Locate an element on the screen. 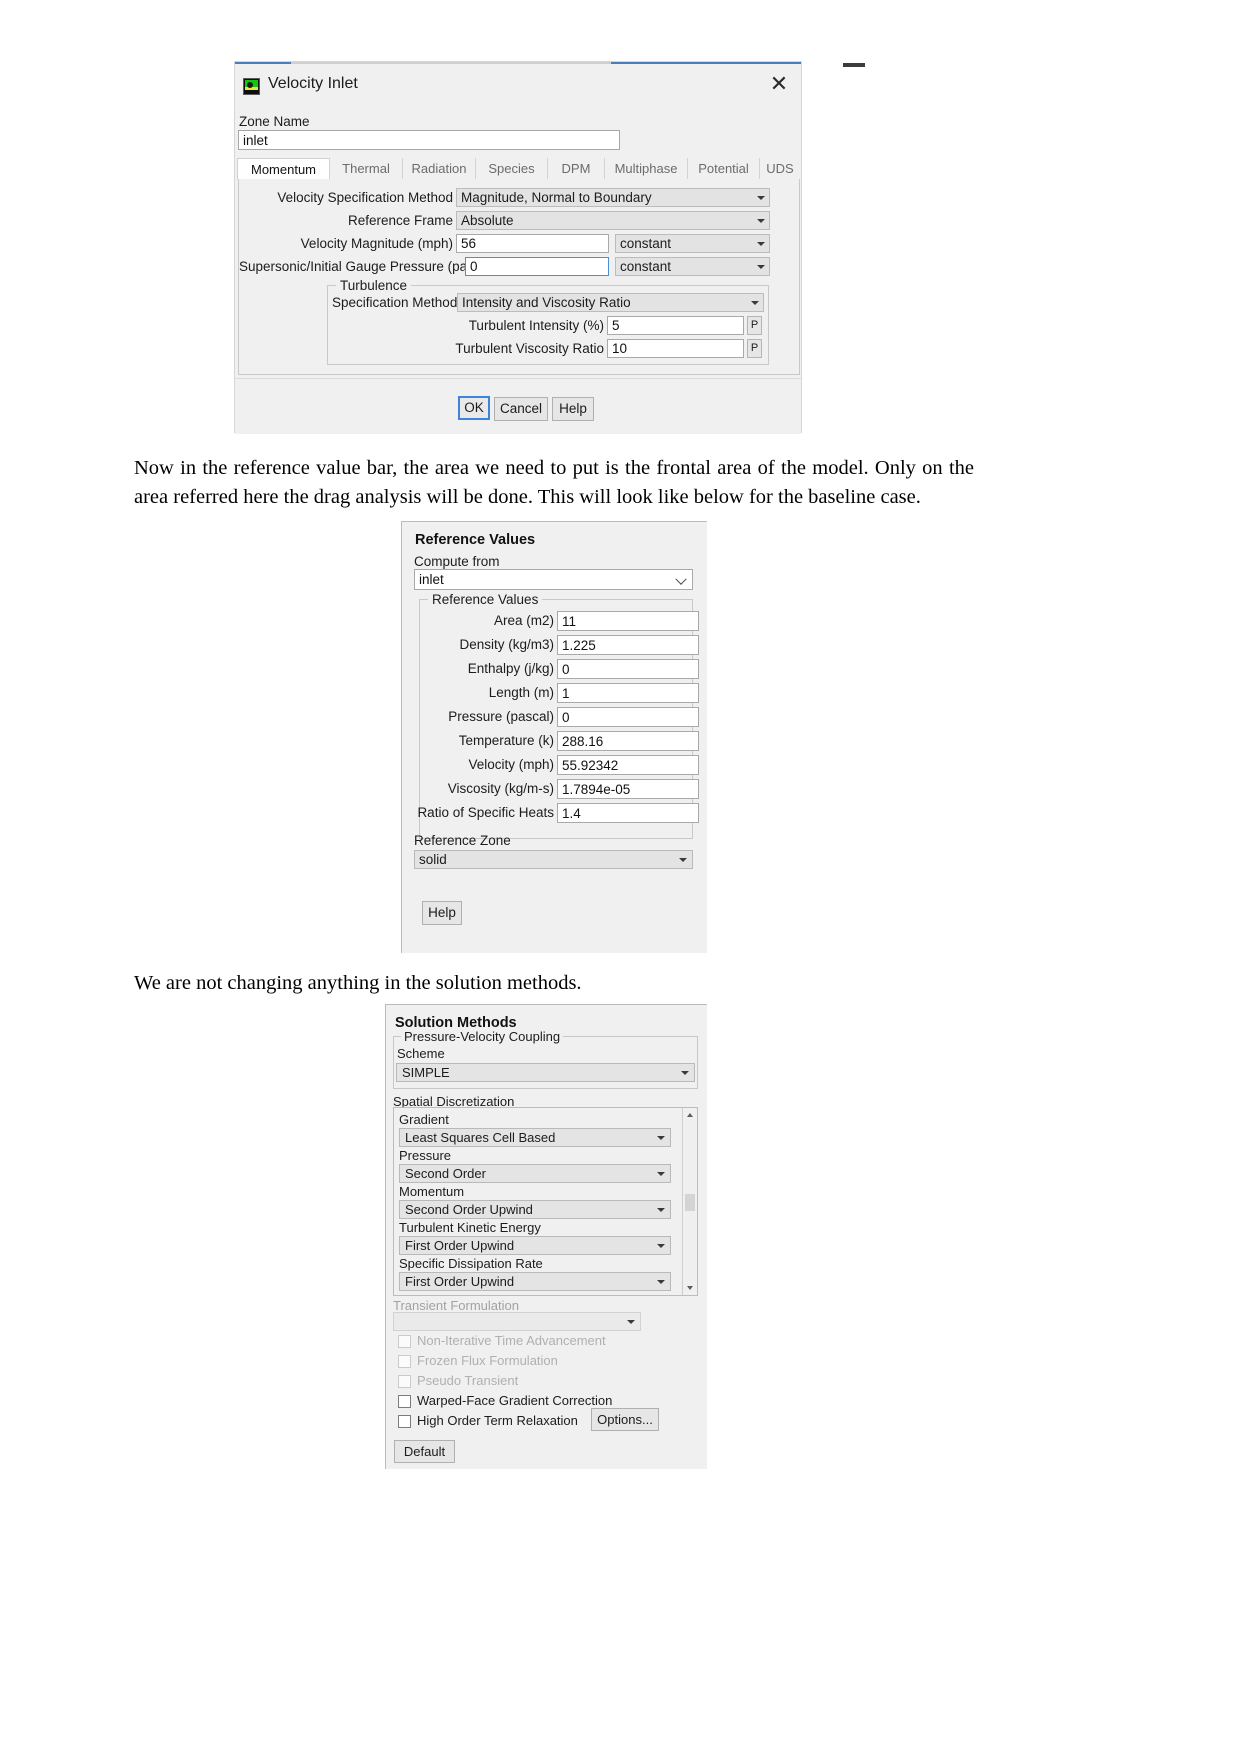 This screenshot has width=1241, height=1754. reference-frame-combo: Absolute is located at coordinates (613, 220).